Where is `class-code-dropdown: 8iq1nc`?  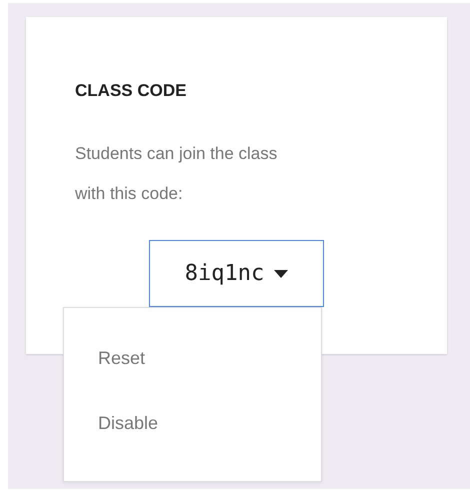
class-code-dropdown: 8iq1nc is located at coordinates (236, 273).